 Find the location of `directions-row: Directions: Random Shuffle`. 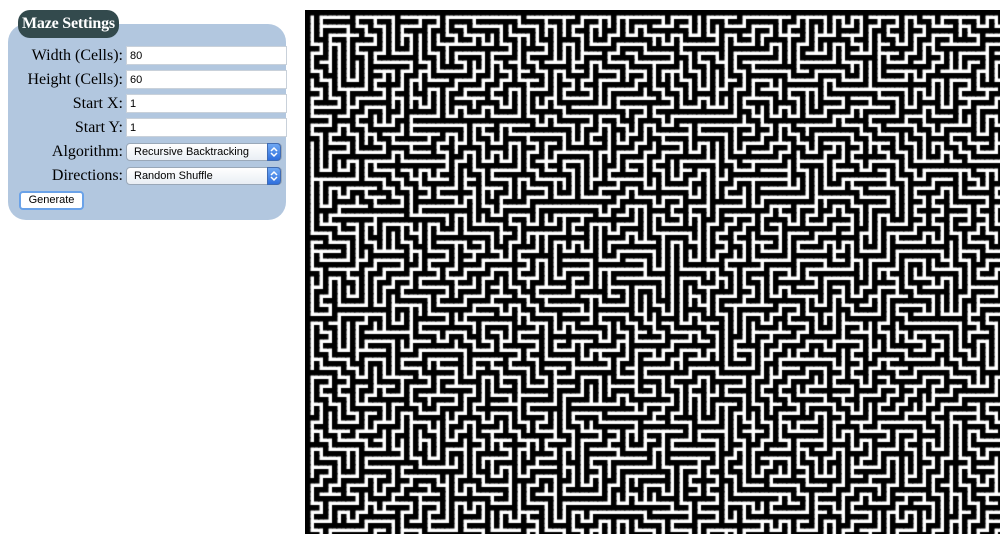

directions-row: Directions: Random Shuffle is located at coordinates (151, 176).